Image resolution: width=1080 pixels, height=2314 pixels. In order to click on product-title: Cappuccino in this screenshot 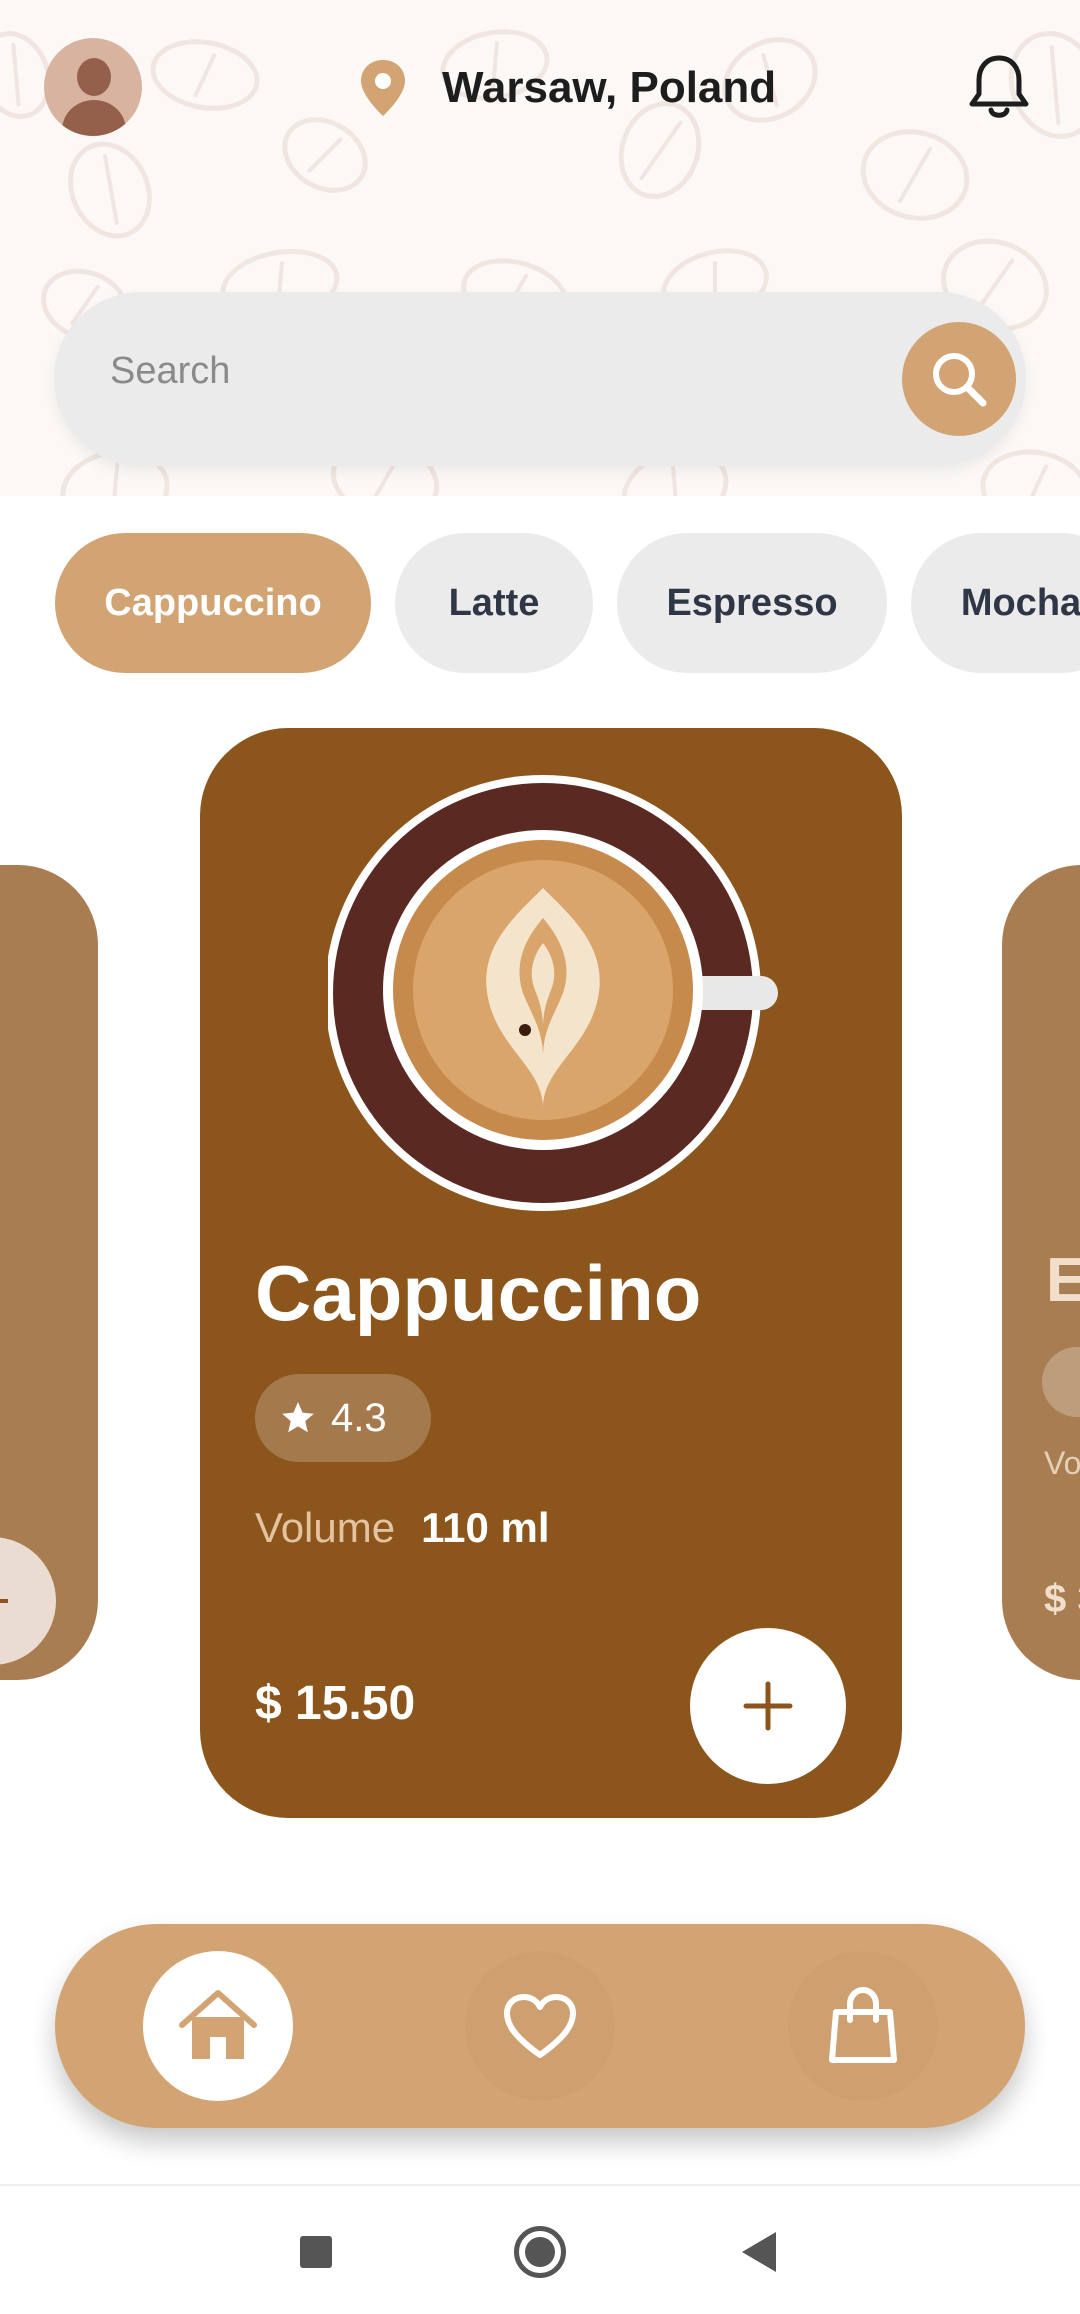, I will do `click(478, 1293)`.